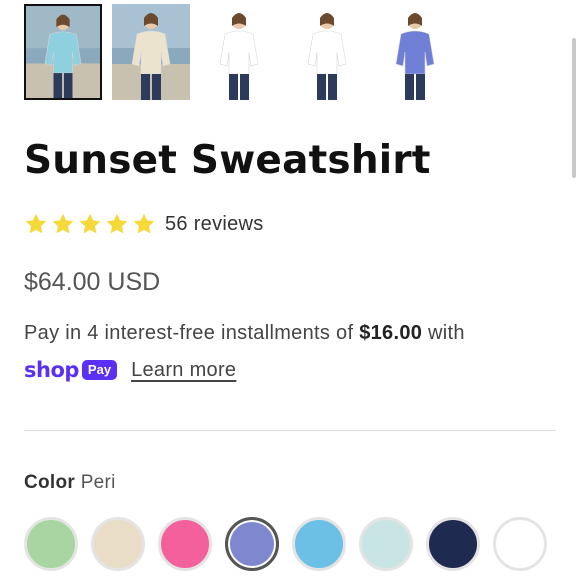 The image size is (580, 580). I want to click on price: $64.00 USD, so click(92, 282).